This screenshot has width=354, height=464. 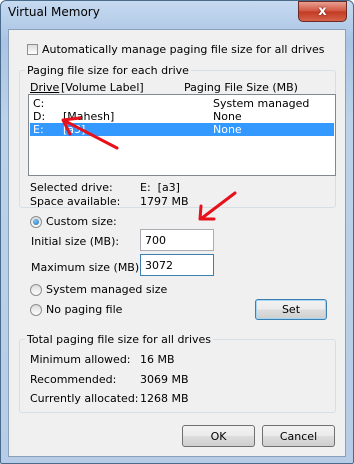 I want to click on totals-group-title: Total paging file size for all drives, so click(x=119, y=339).